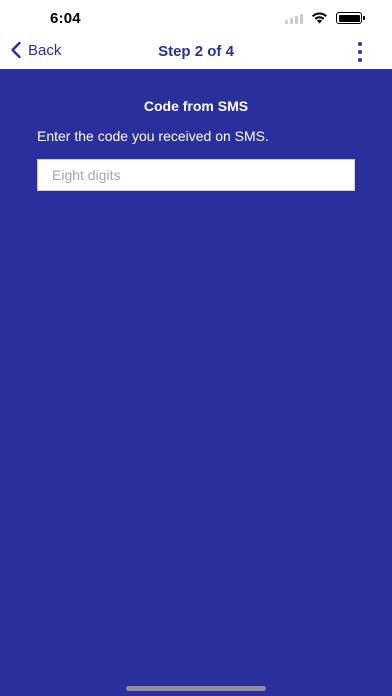 The width and height of the screenshot is (392, 696). Describe the element at coordinates (196, 106) in the screenshot. I see `form-heading: Code from SMS` at that location.